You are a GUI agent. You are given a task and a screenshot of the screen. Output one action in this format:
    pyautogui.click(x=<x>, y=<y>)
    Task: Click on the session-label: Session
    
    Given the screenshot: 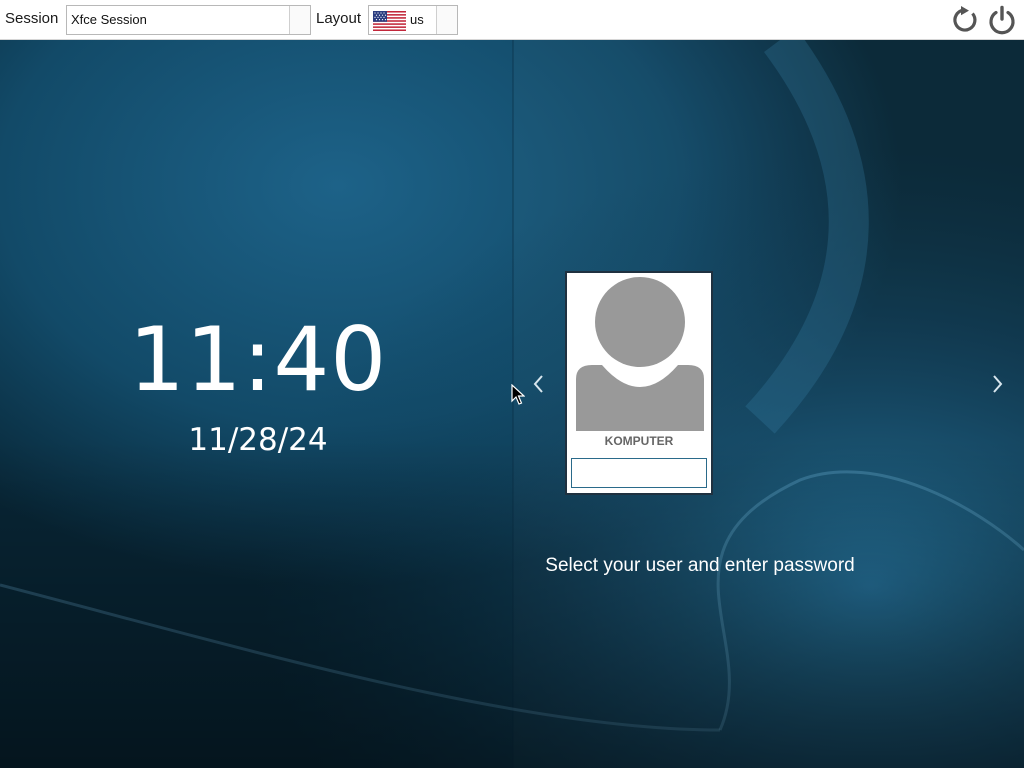 What is the action you would take?
    pyautogui.click(x=32, y=18)
    